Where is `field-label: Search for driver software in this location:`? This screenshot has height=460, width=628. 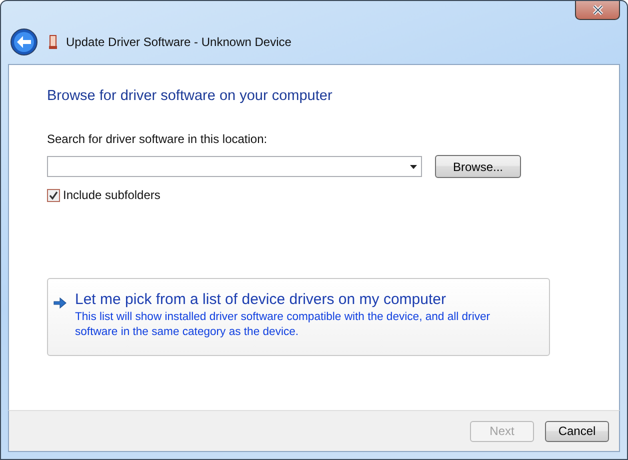
field-label: Search for driver software in this location: is located at coordinates (157, 139).